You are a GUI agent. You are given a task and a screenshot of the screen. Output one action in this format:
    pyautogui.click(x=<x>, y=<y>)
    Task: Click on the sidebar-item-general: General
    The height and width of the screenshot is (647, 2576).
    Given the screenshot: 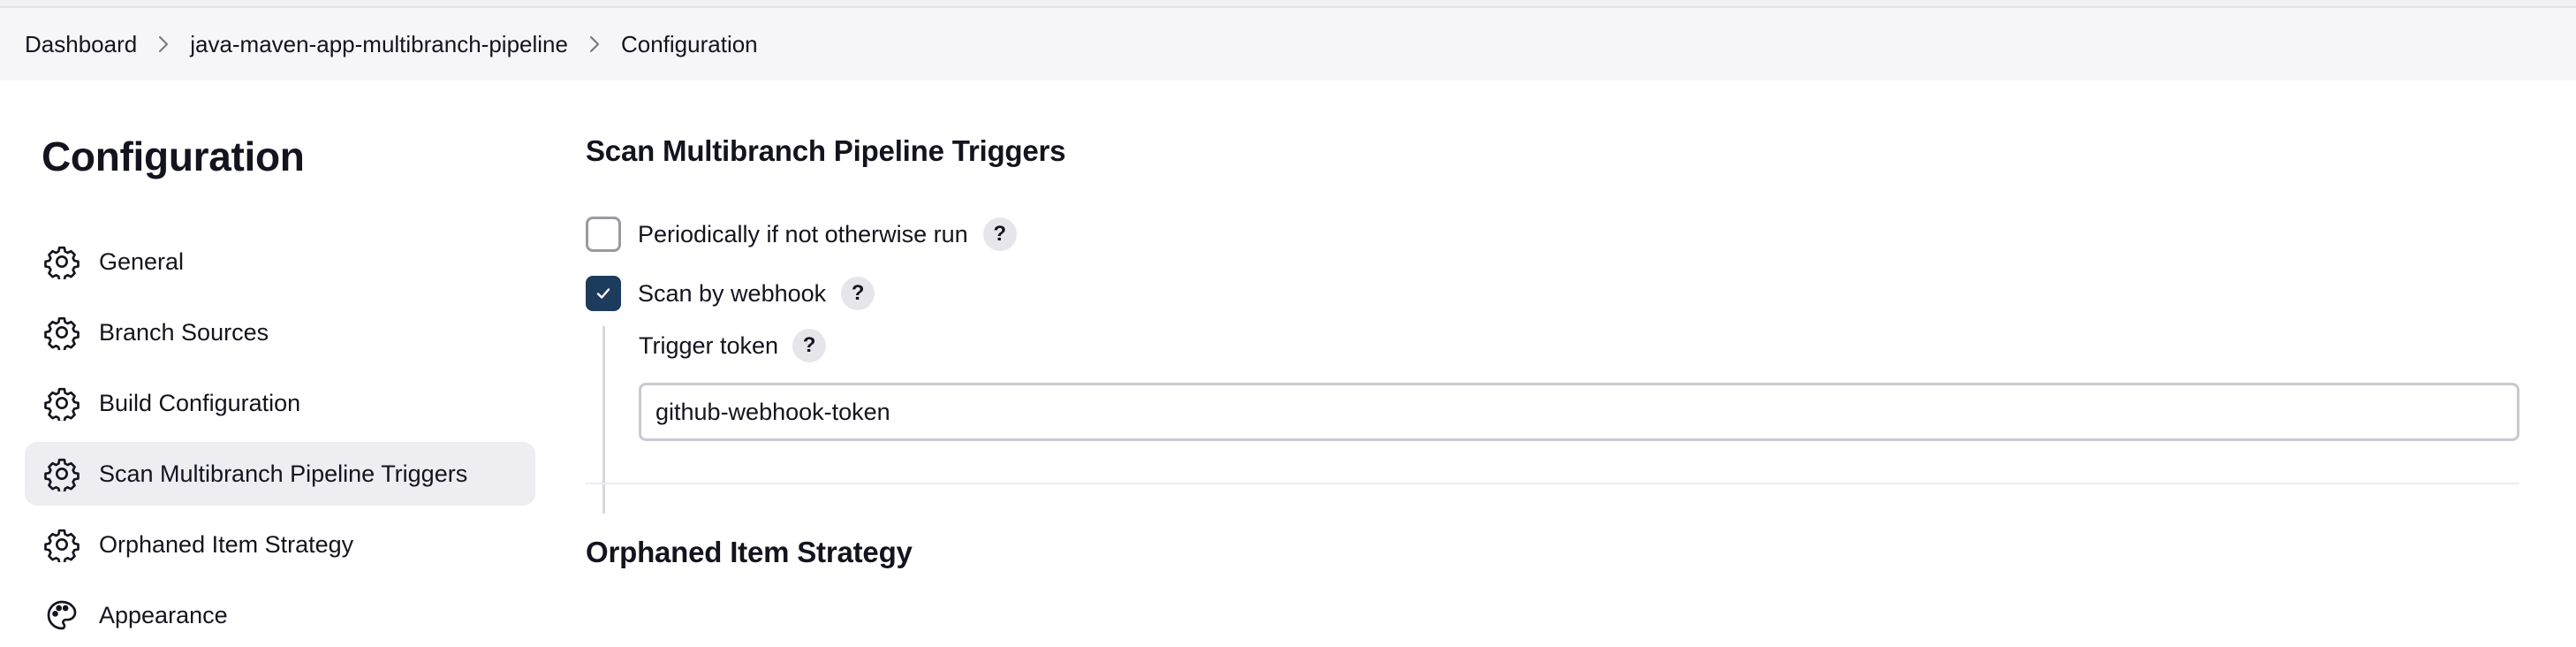 What is the action you would take?
    pyautogui.click(x=280, y=262)
    